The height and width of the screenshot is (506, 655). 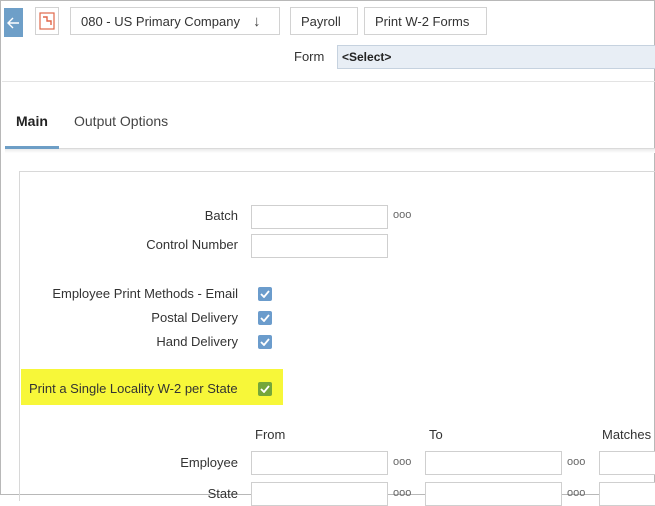 What do you see at coordinates (402, 462) in the screenshot?
I see `employee-from-lookup-icon: ooo` at bounding box center [402, 462].